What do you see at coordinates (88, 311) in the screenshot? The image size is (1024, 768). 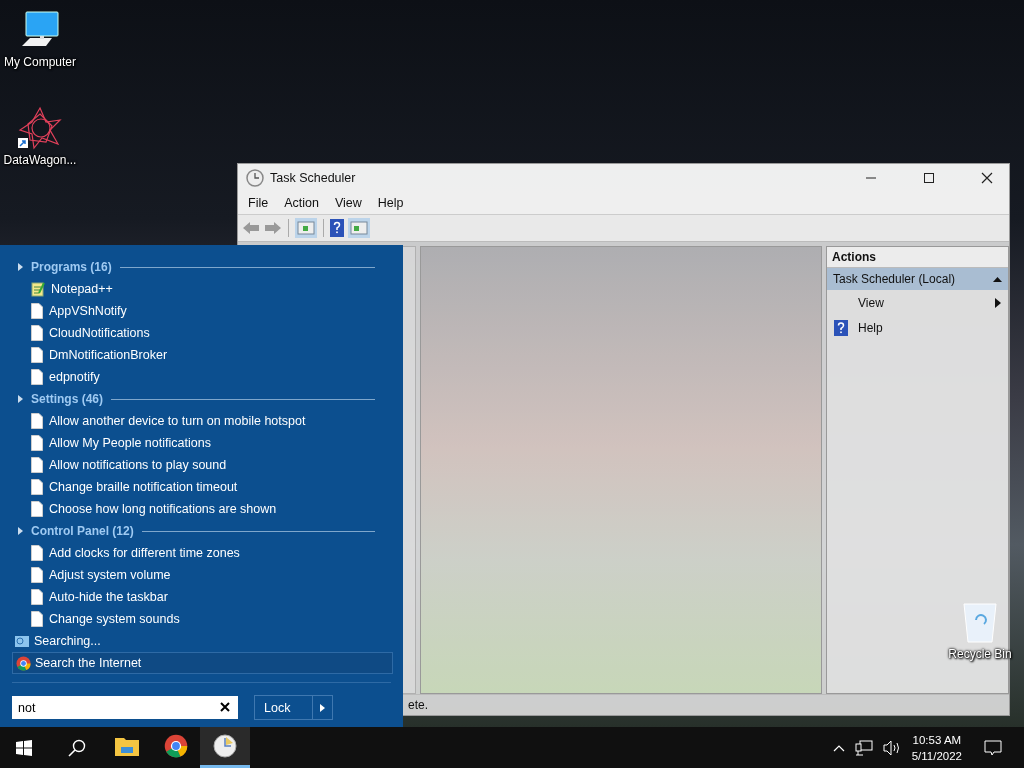 I see `search-result: AppVShNotify` at bounding box center [88, 311].